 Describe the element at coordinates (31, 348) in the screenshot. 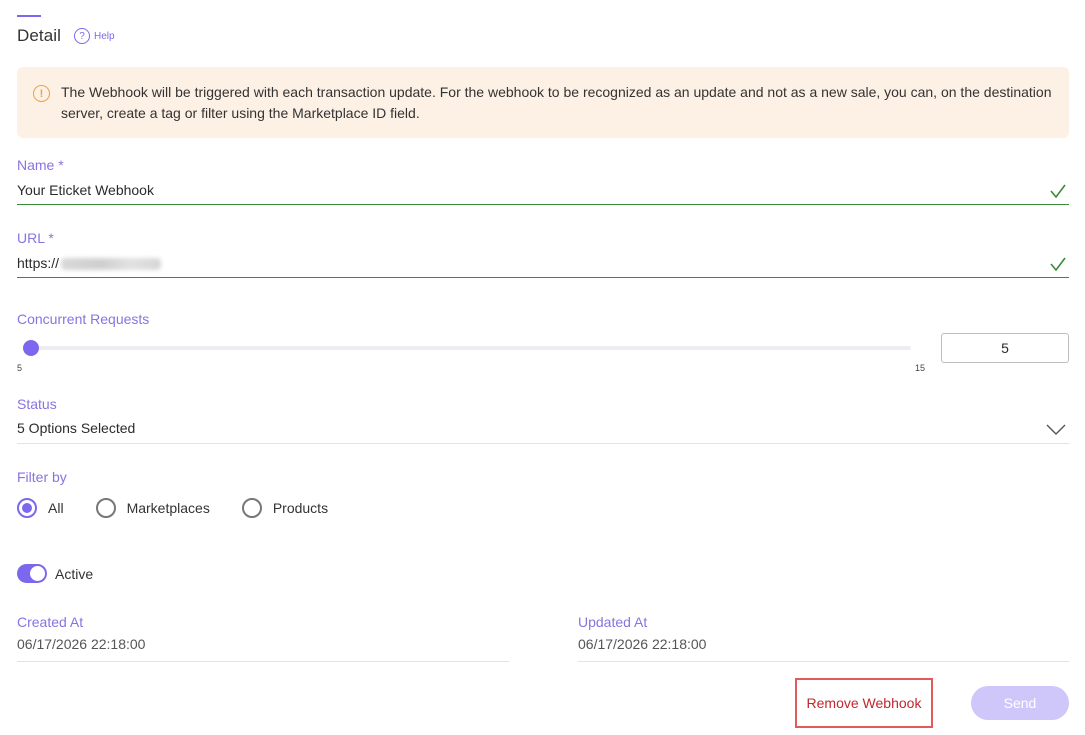

I see `concurrent-slider-thumb` at that location.